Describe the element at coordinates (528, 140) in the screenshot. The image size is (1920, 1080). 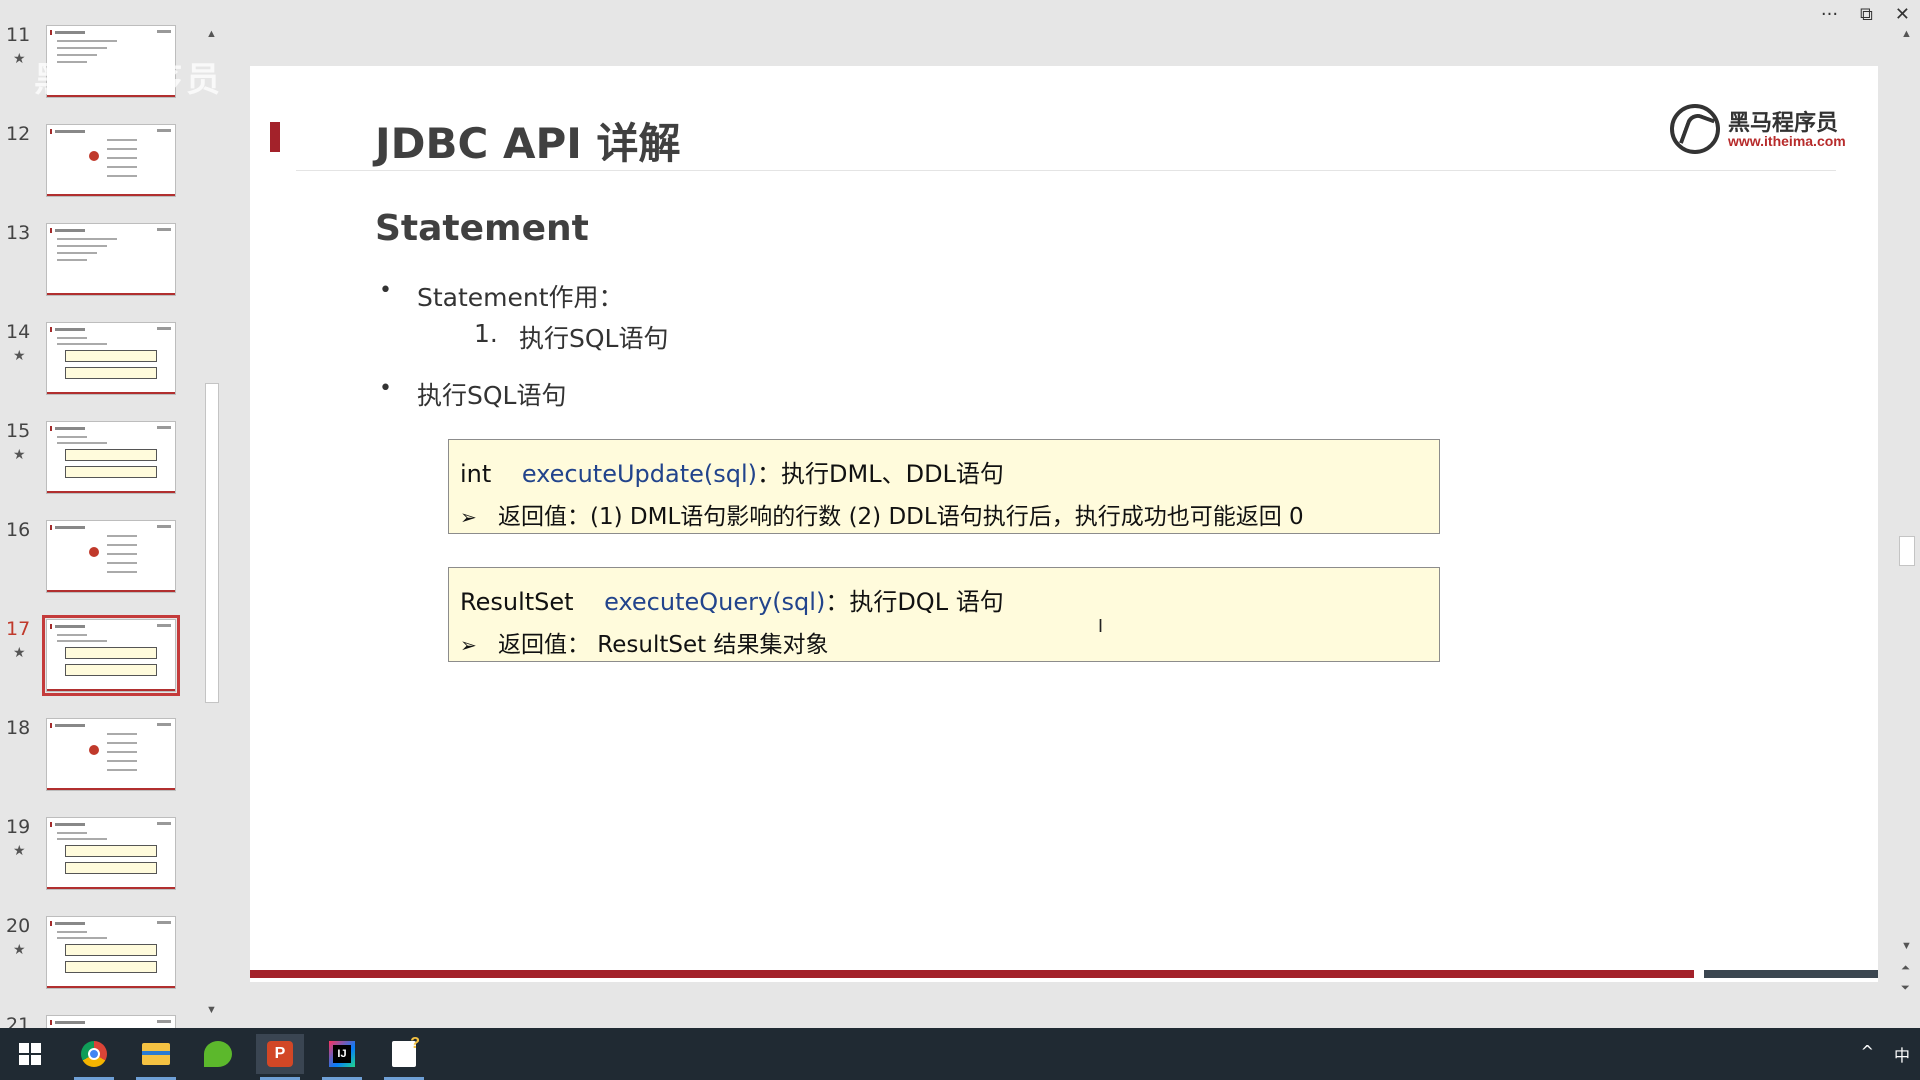
I see `slide-title: JDBC API 详解` at that location.